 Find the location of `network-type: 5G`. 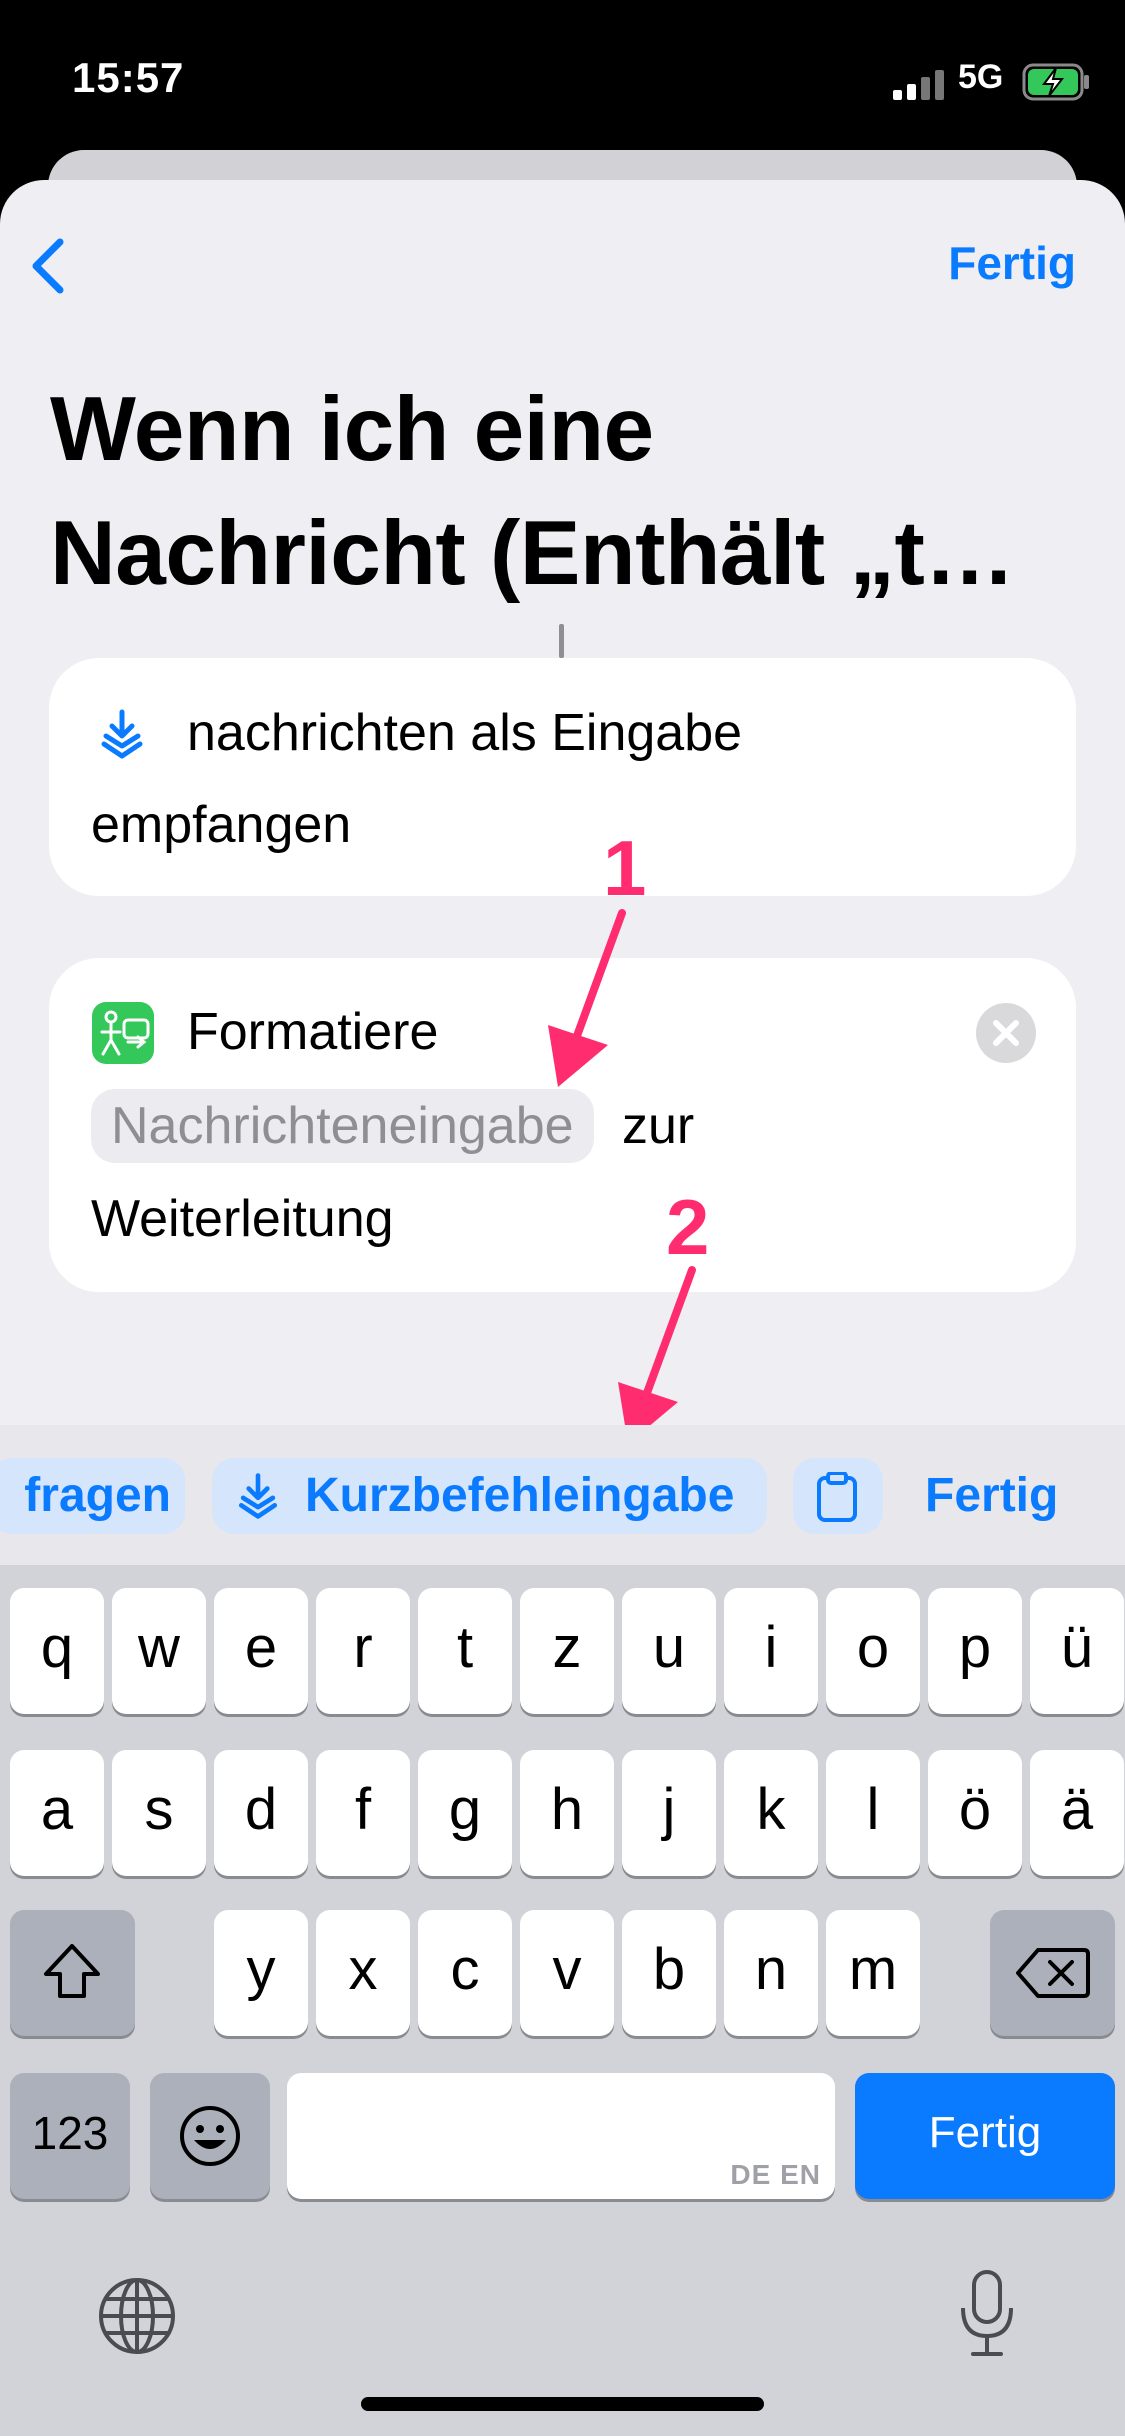

network-type: 5G is located at coordinates (981, 77).